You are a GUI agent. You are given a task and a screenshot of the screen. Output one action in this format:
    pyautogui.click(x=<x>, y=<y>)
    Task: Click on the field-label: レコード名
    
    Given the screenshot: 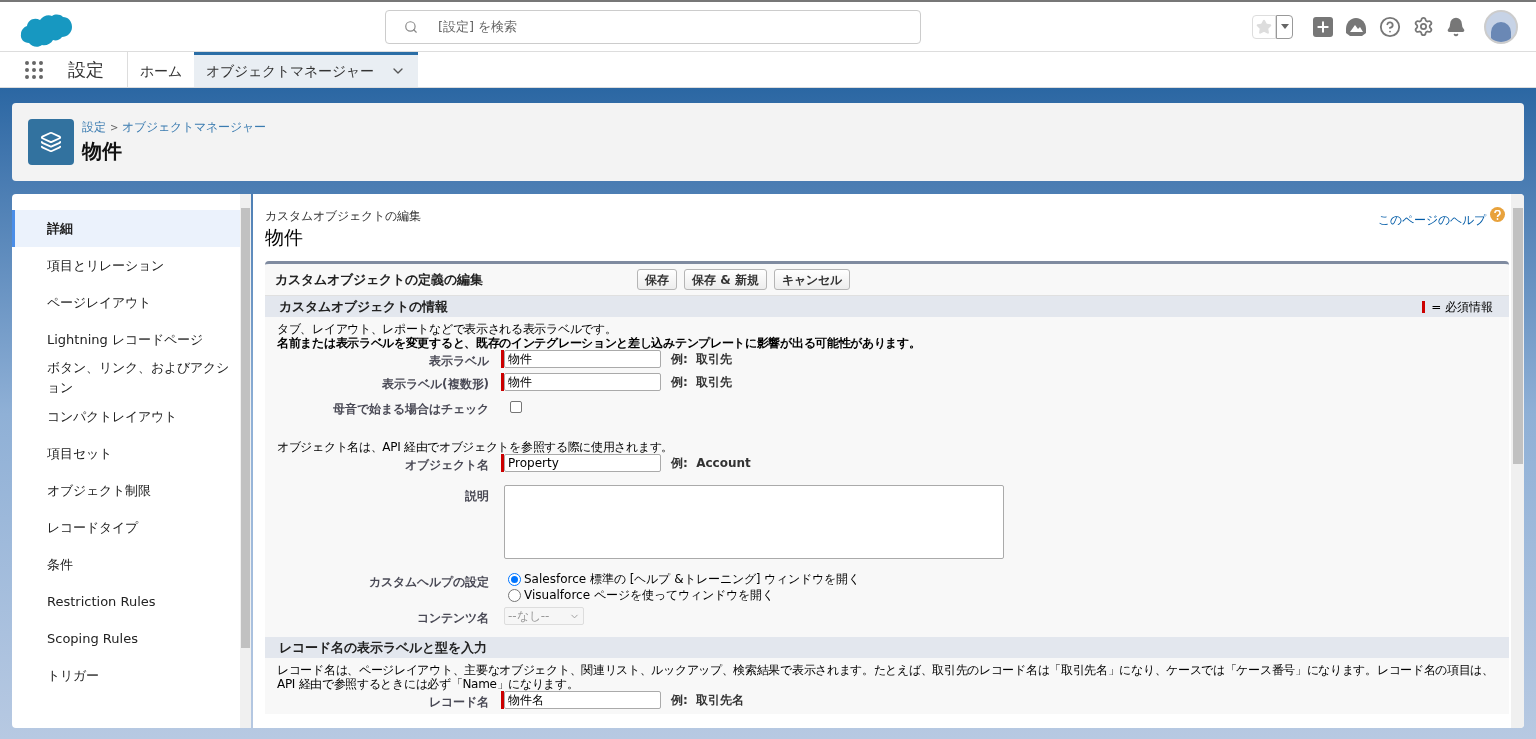 What is the action you would take?
    pyautogui.click(x=459, y=702)
    